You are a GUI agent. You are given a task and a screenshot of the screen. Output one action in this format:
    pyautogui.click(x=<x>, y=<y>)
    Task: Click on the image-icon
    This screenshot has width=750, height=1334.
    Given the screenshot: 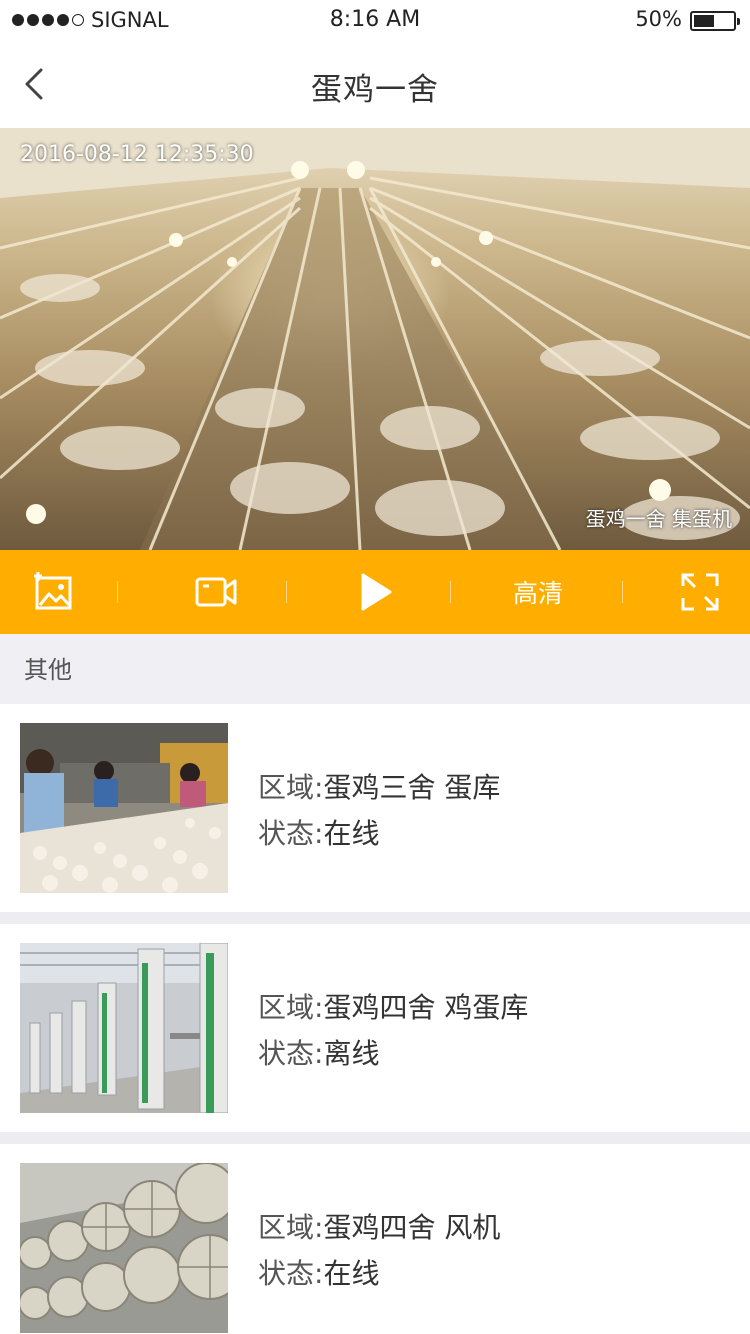 What is the action you would take?
    pyautogui.click(x=53, y=591)
    